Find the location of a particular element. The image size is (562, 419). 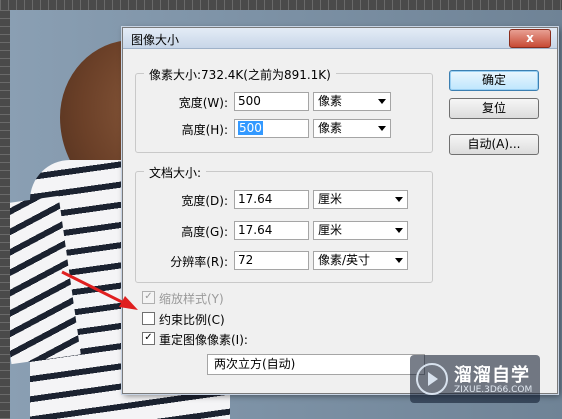

pixel-height-label: 高度(H): is located at coordinates (204, 130).